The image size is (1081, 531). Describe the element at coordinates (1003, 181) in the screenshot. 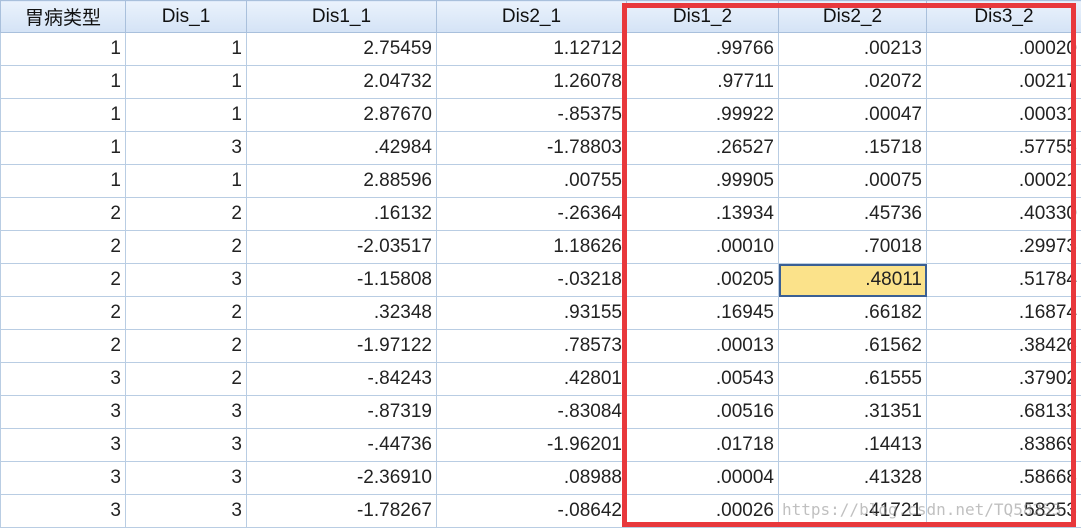

I see `table-cell: .00021` at that location.